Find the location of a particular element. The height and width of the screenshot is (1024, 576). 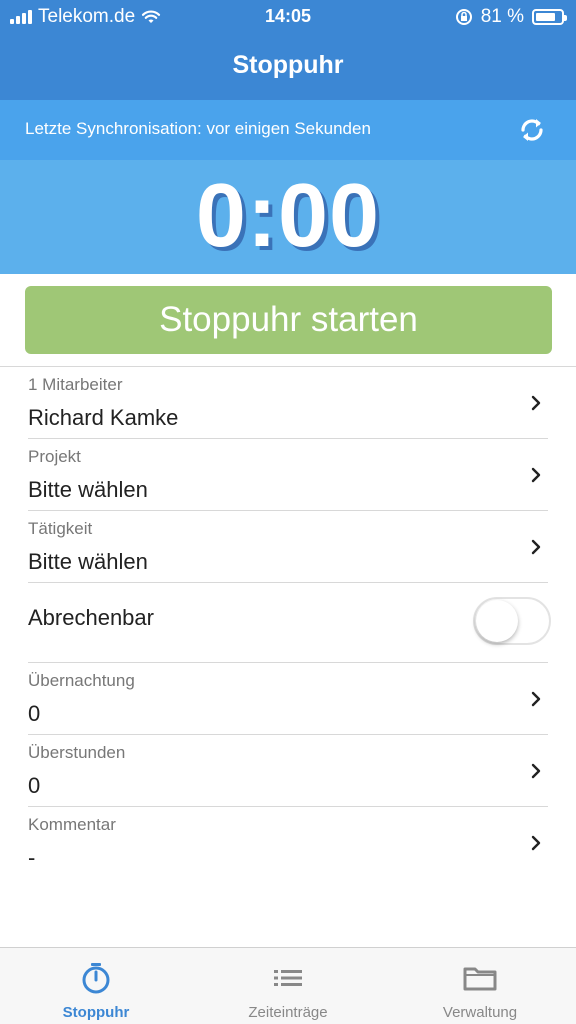

status-bar: Telekom.de 14:05 81 % is located at coordinates (288, 17).